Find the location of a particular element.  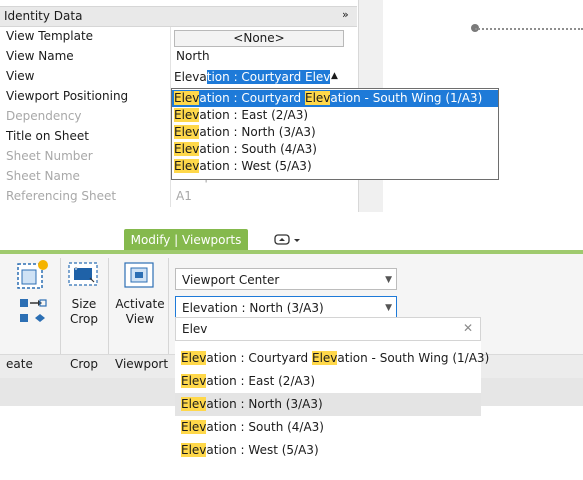

property-label: Referencing Sheet is located at coordinates (61, 196).